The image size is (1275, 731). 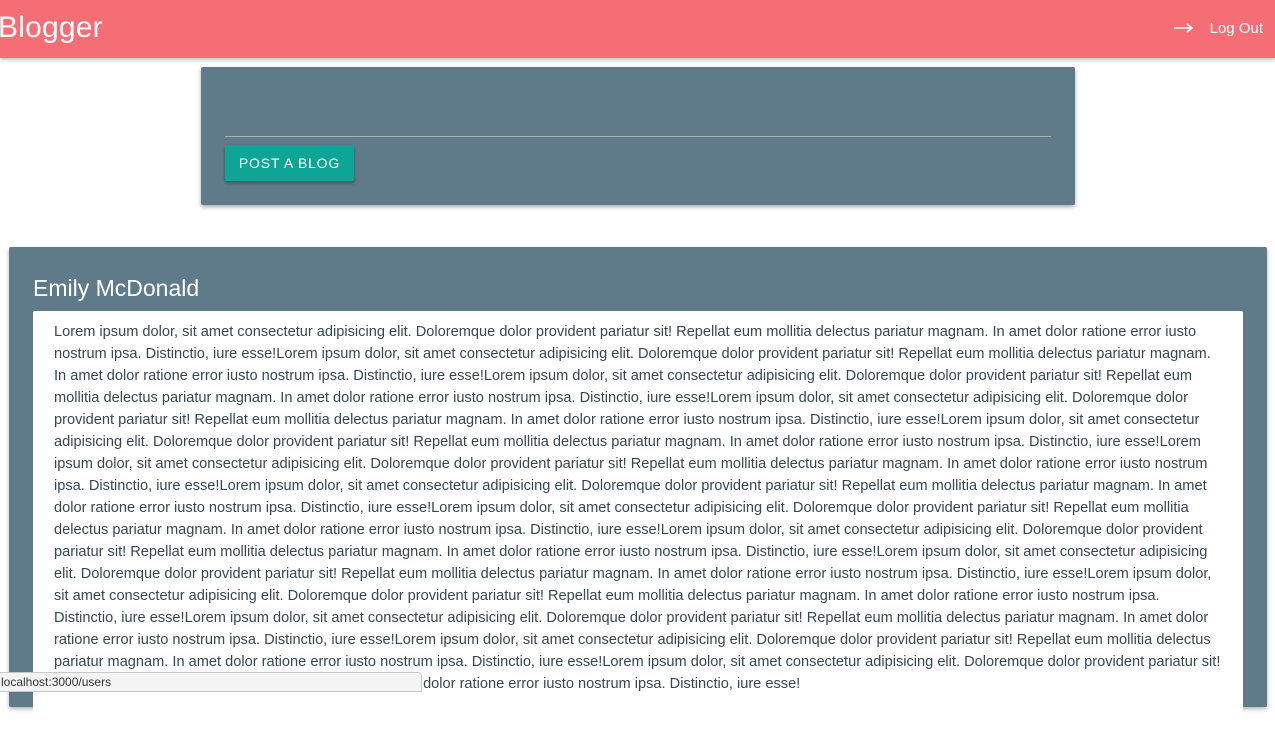 I want to click on logout-label: Log Out, so click(x=1236, y=28).